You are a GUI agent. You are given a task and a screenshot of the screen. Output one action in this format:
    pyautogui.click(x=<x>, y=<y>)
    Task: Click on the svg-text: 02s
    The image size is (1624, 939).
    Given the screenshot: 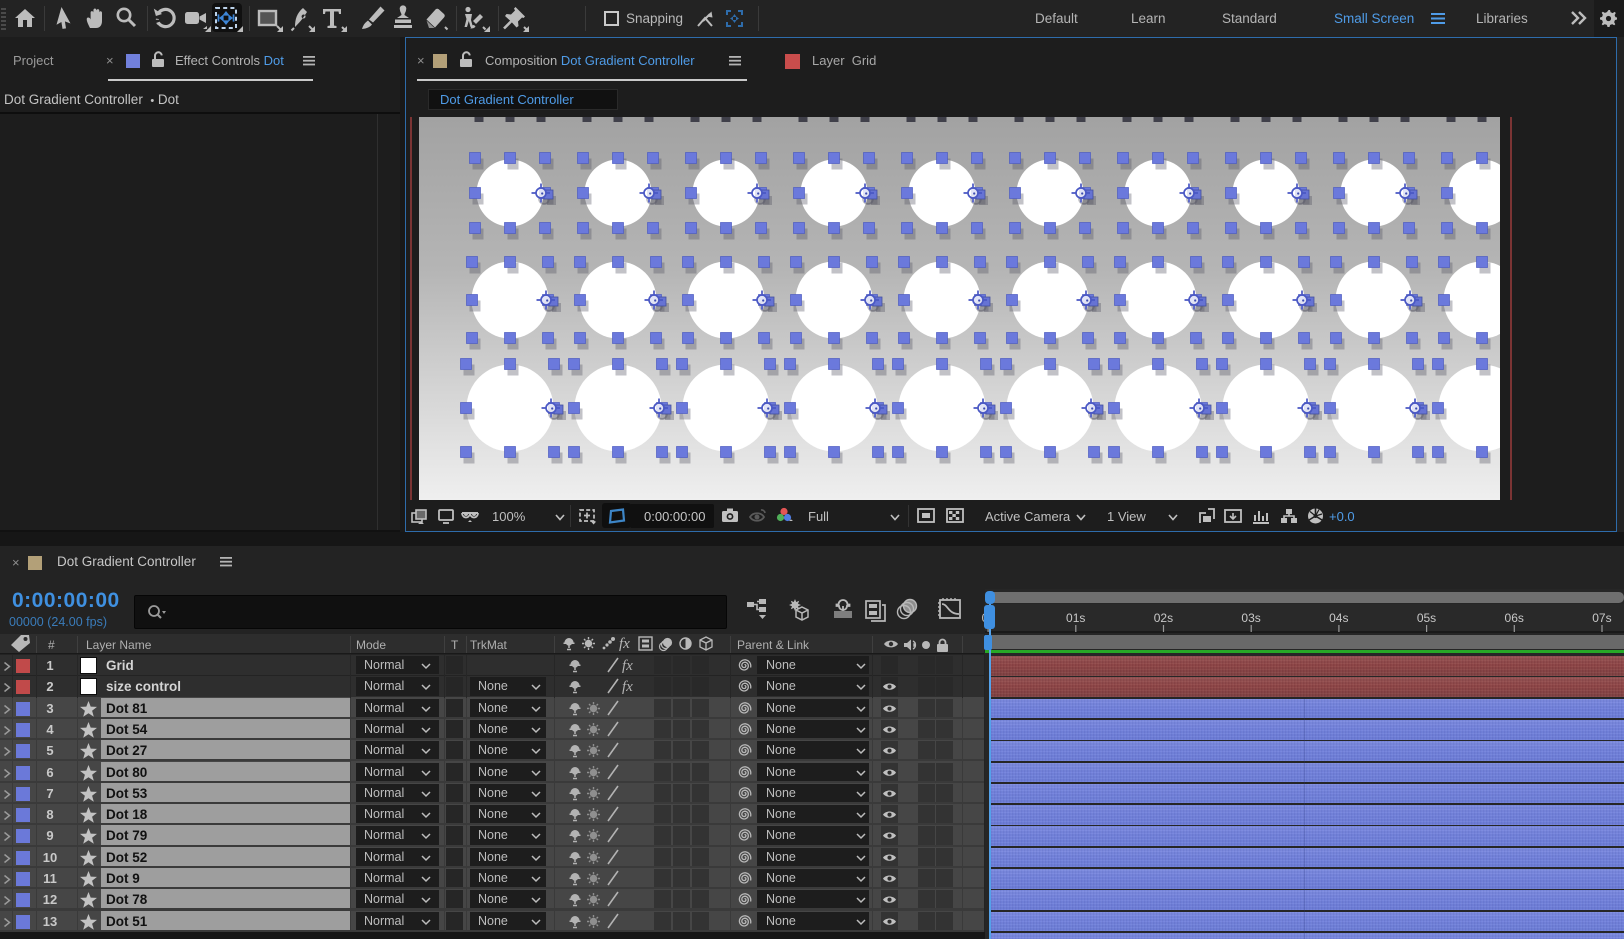 What is the action you would take?
    pyautogui.click(x=1163, y=618)
    